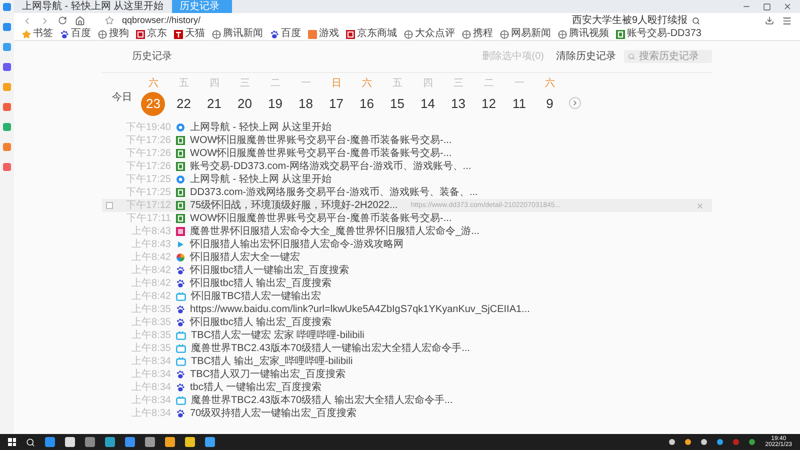 This screenshot has width=800, height=450. I want to click on close-icon, so click(787, 6).